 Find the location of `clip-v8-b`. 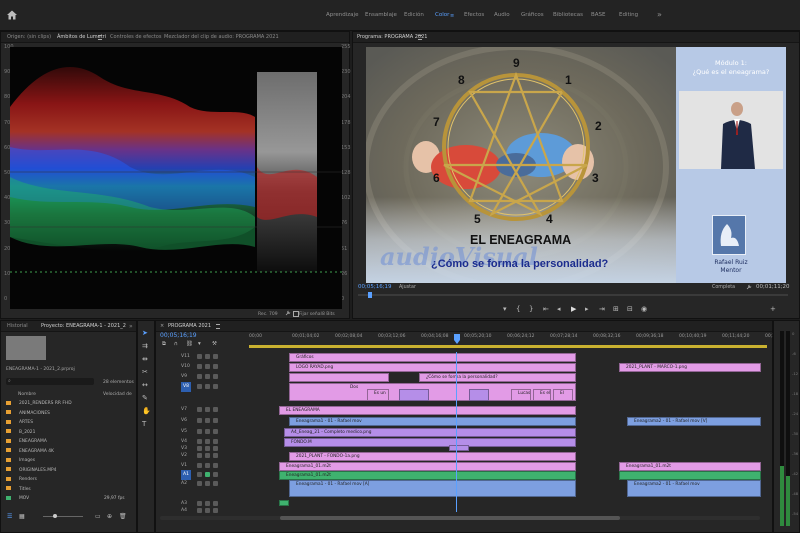

clip-v8-b is located at coordinates (414, 395).